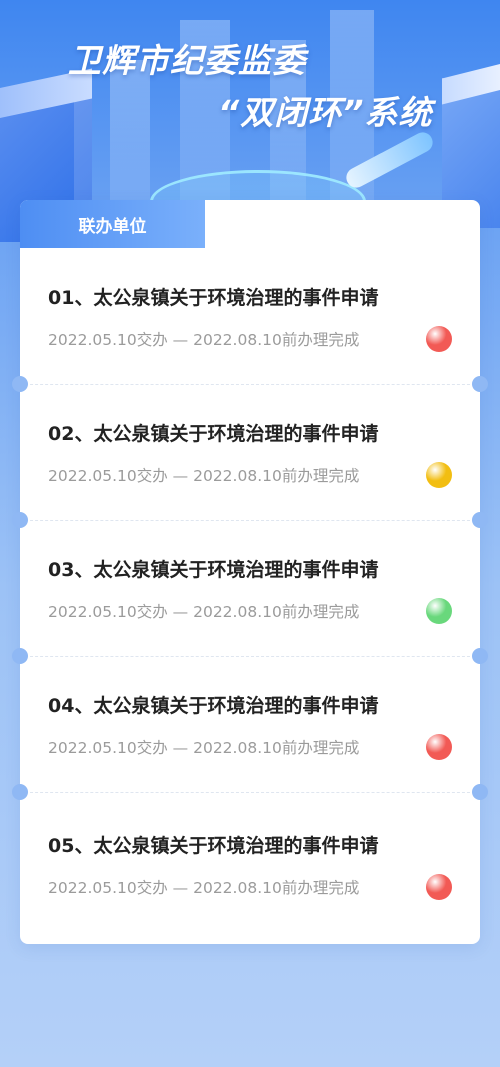  What do you see at coordinates (213, 432) in the screenshot?
I see `event-title: 02、太公泉镇关于环境治理的事件申请` at bounding box center [213, 432].